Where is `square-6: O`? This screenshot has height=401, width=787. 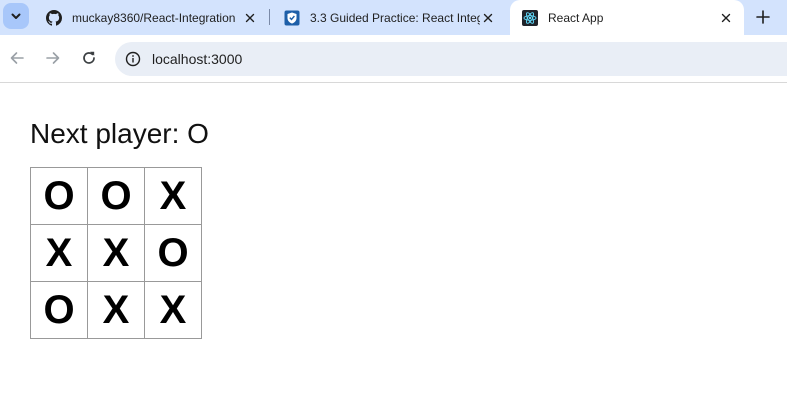 square-6: O is located at coordinates (59, 310).